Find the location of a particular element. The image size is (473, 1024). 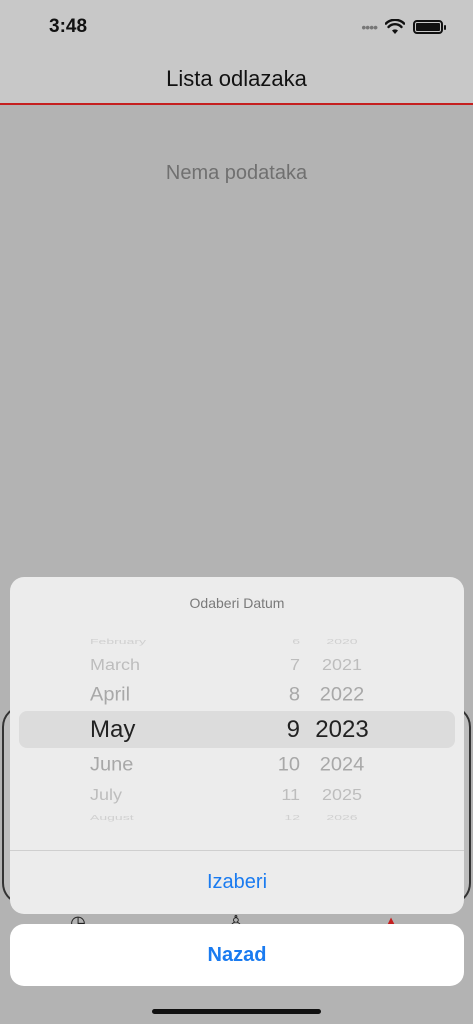

picker-row: March 7 2021 is located at coordinates (237, 665).